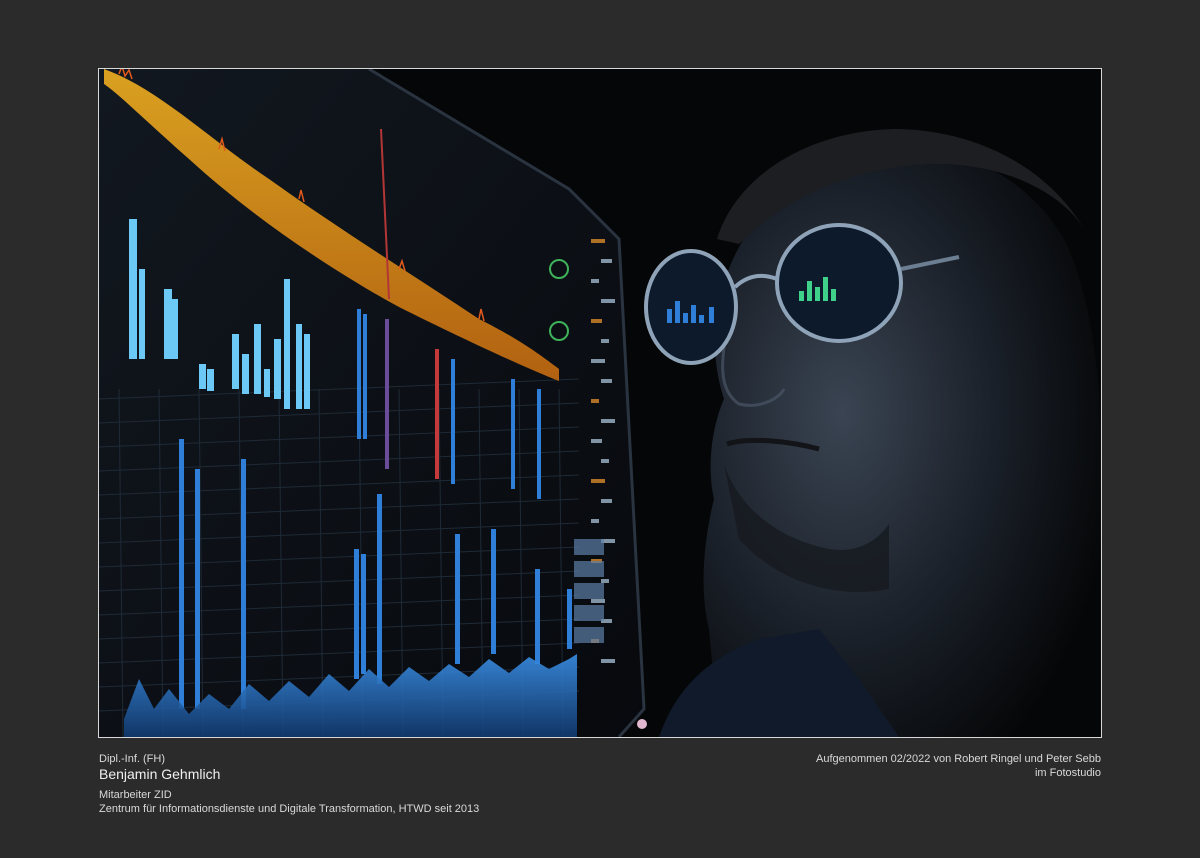 The image size is (1200, 858). Describe the element at coordinates (839, 283) in the screenshot. I see `glasses-right-lens` at that location.